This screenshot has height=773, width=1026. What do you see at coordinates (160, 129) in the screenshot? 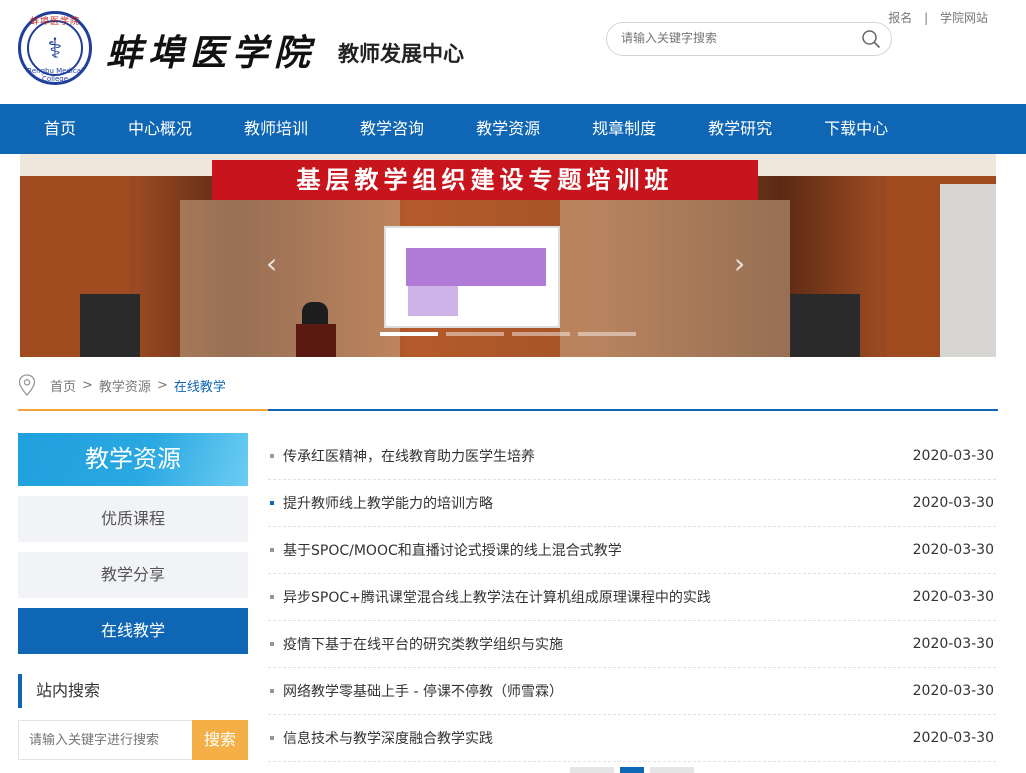
I see `nav-item-overview: 中心概况` at bounding box center [160, 129].